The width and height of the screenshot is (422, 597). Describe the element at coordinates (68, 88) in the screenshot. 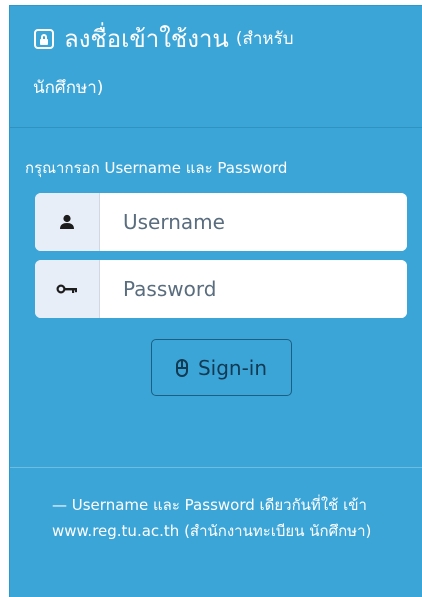

I see `title-qualifier-continued: นักศึกษา)` at that location.